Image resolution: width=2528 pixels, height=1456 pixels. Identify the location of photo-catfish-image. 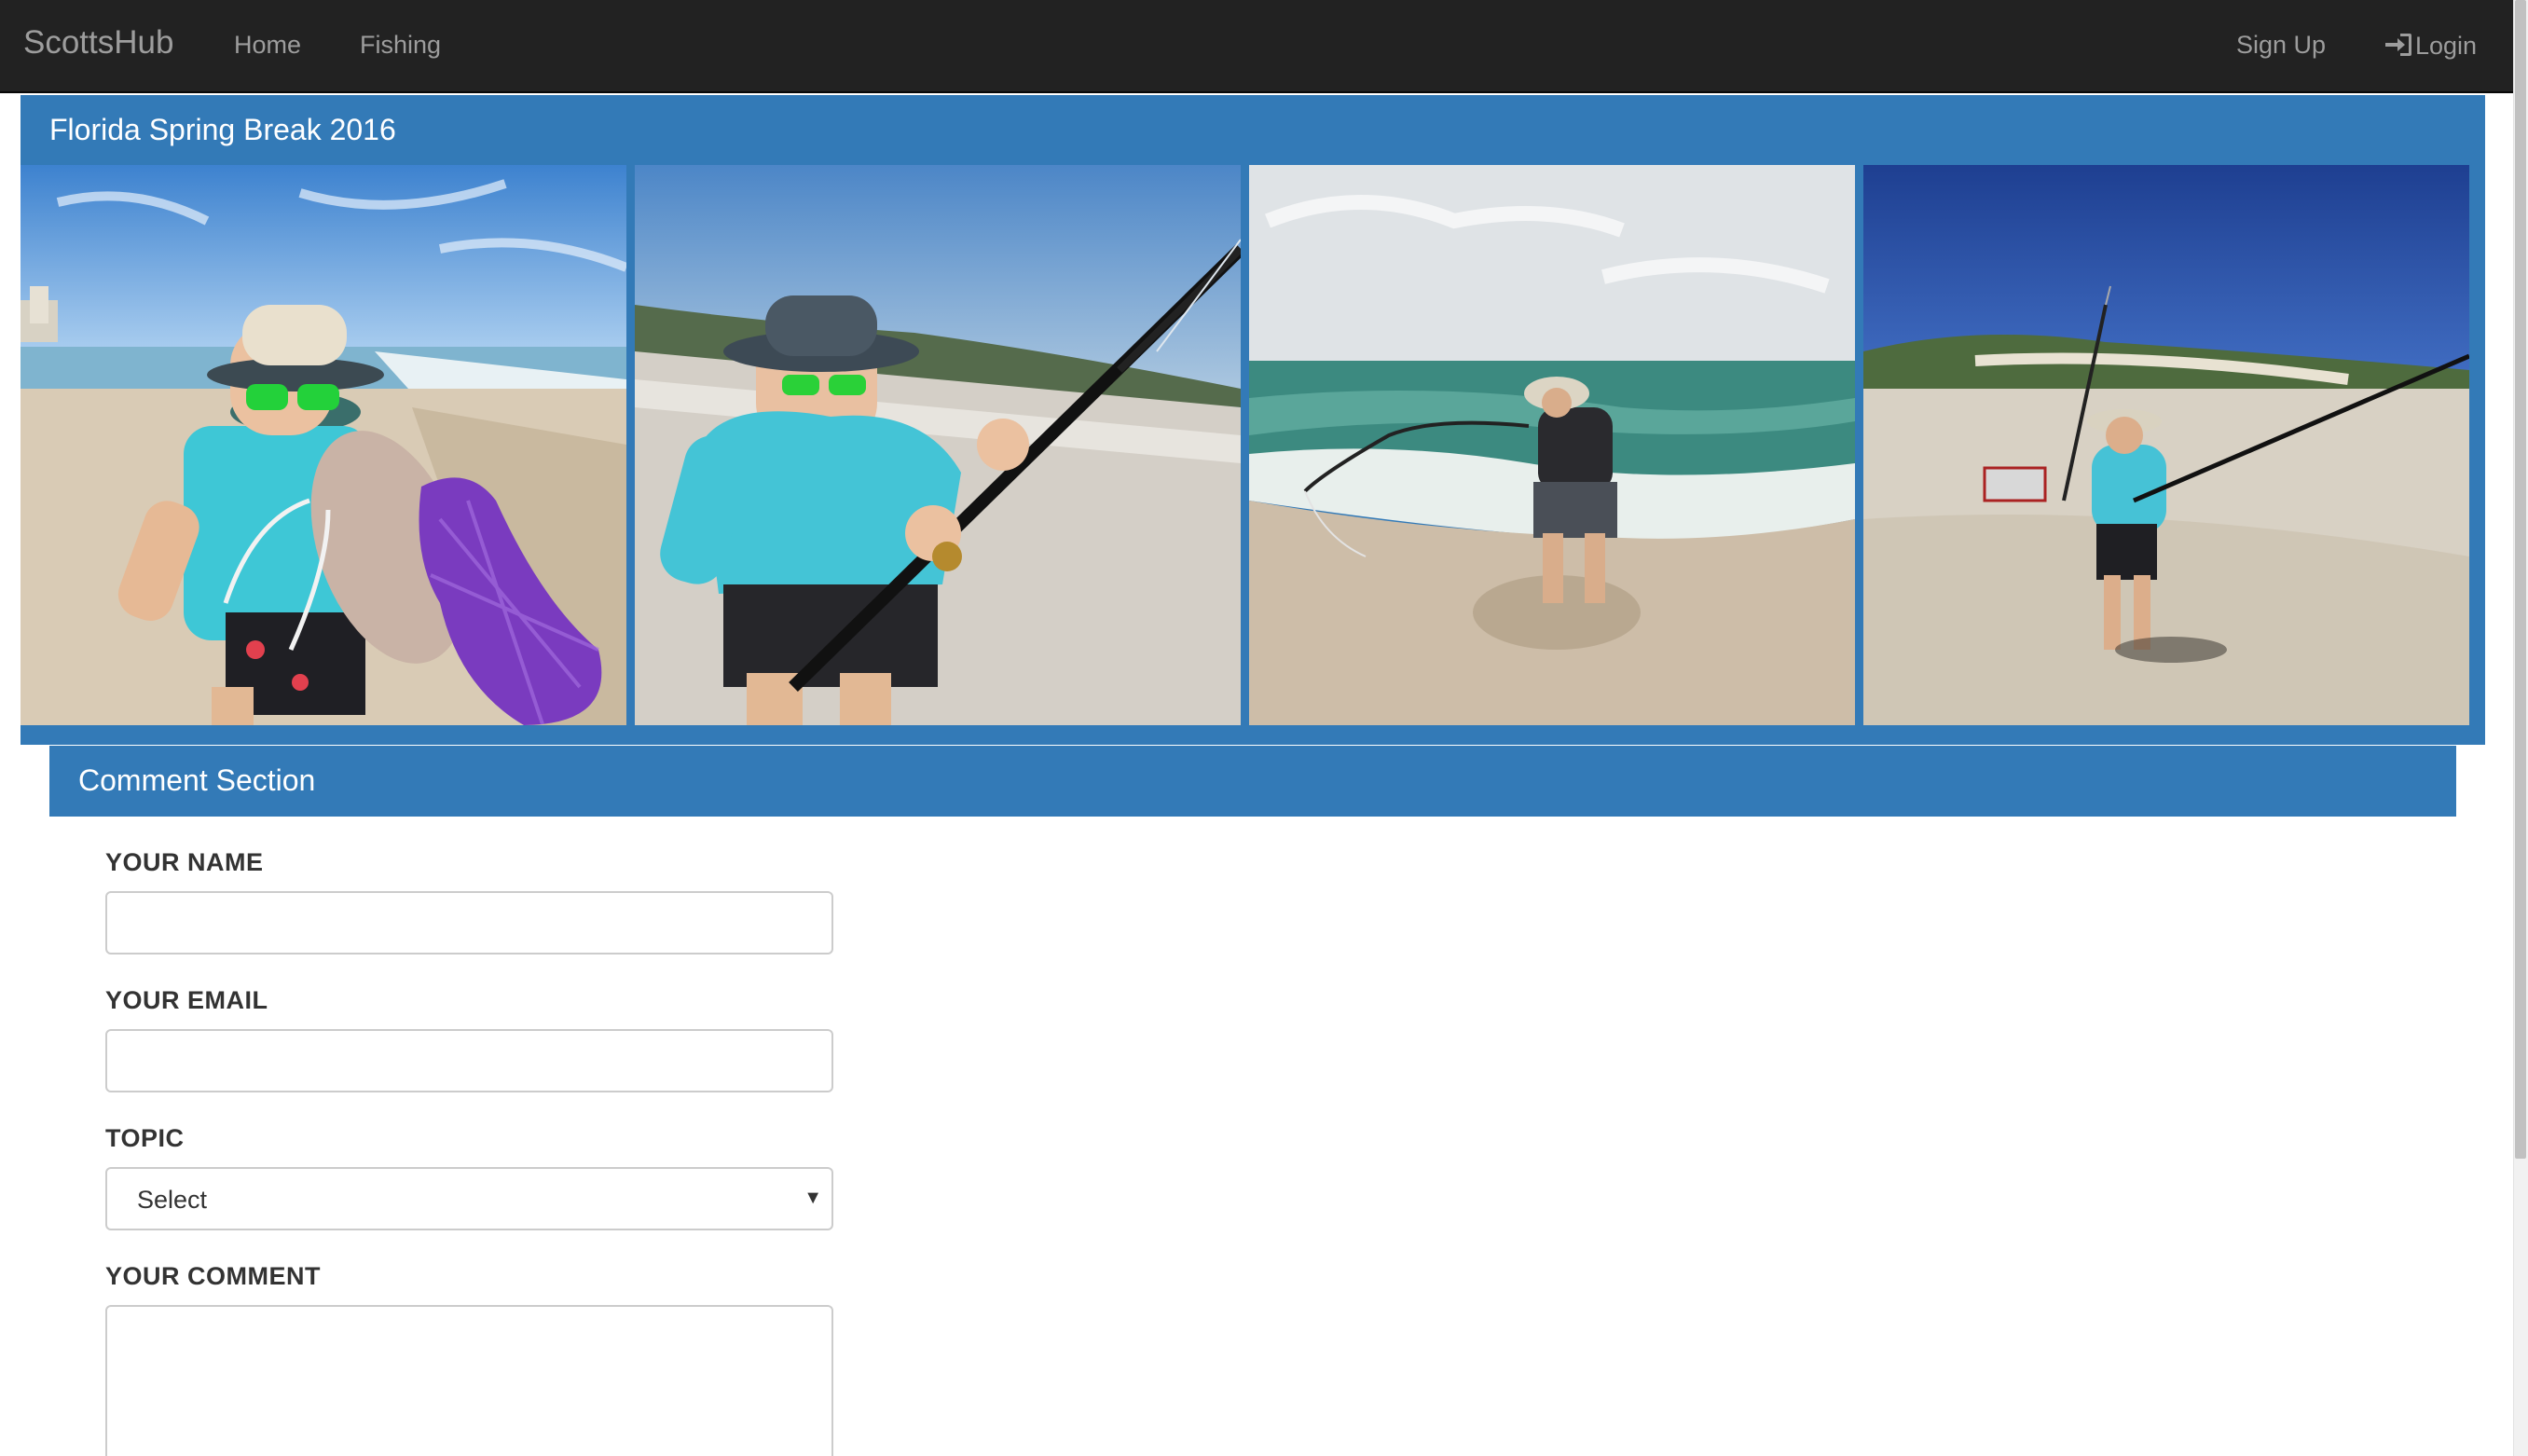
(323, 445).